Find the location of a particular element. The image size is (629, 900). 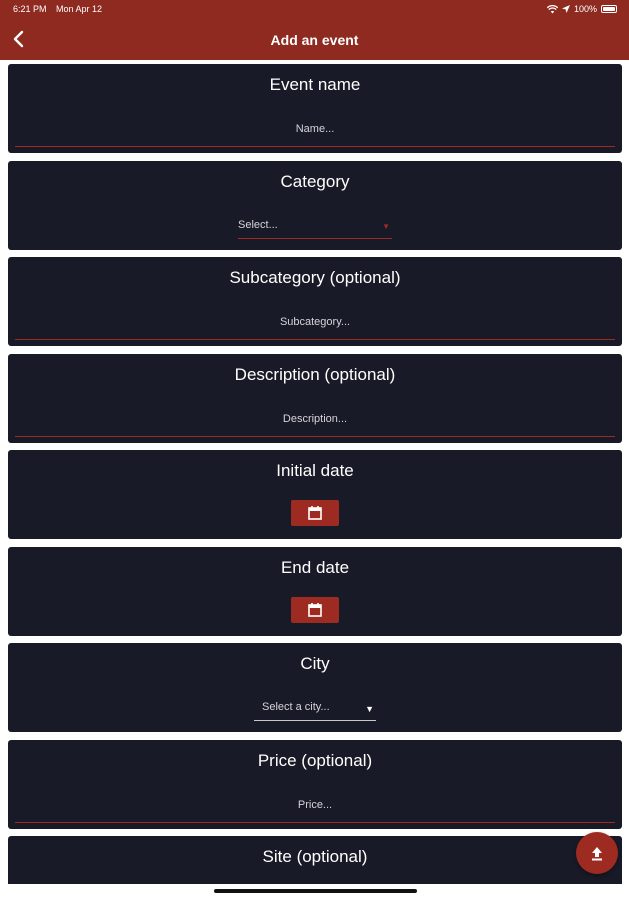

upload-button is located at coordinates (597, 853).